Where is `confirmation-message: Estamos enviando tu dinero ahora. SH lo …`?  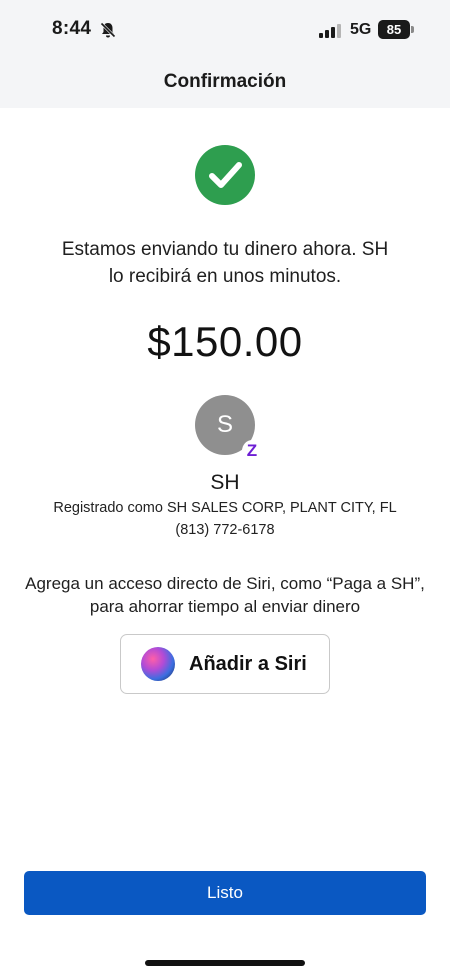 confirmation-message: Estamos enviando tu dinero ahora. SH lo … is located at coordinates (225, 263).